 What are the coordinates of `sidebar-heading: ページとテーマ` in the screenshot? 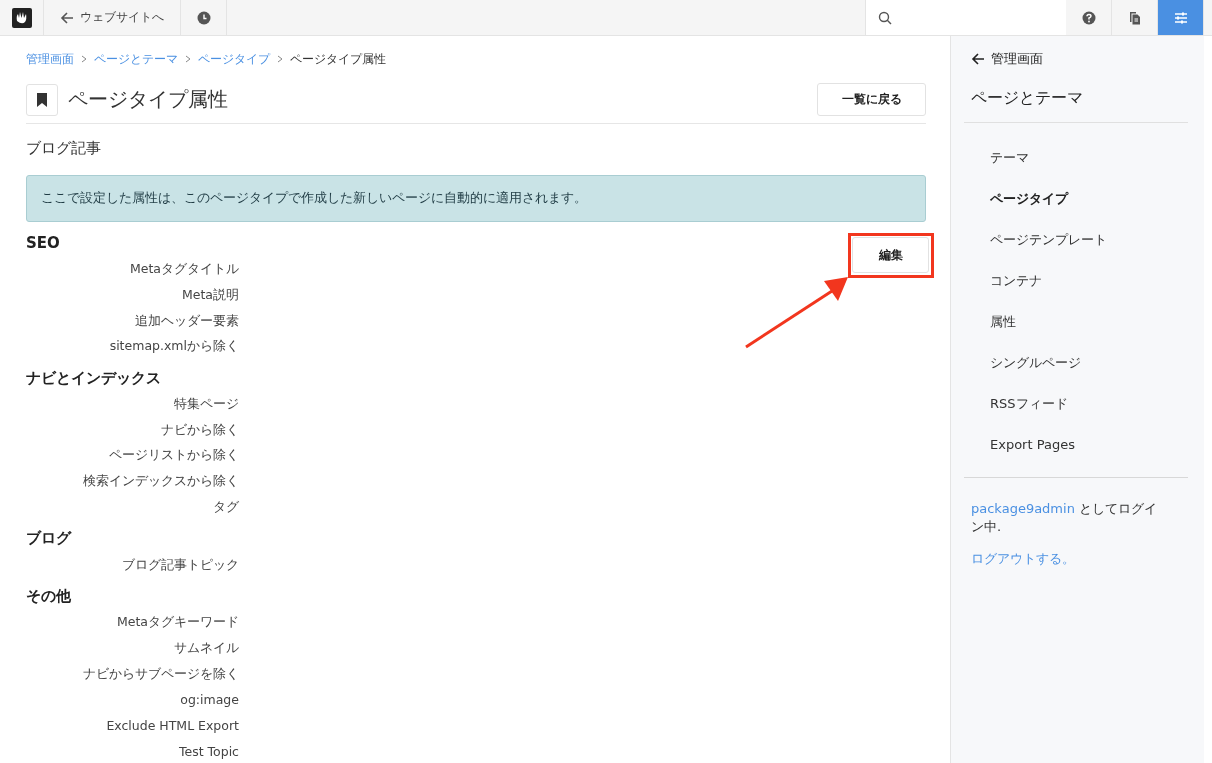 It's located at (1076, 105).